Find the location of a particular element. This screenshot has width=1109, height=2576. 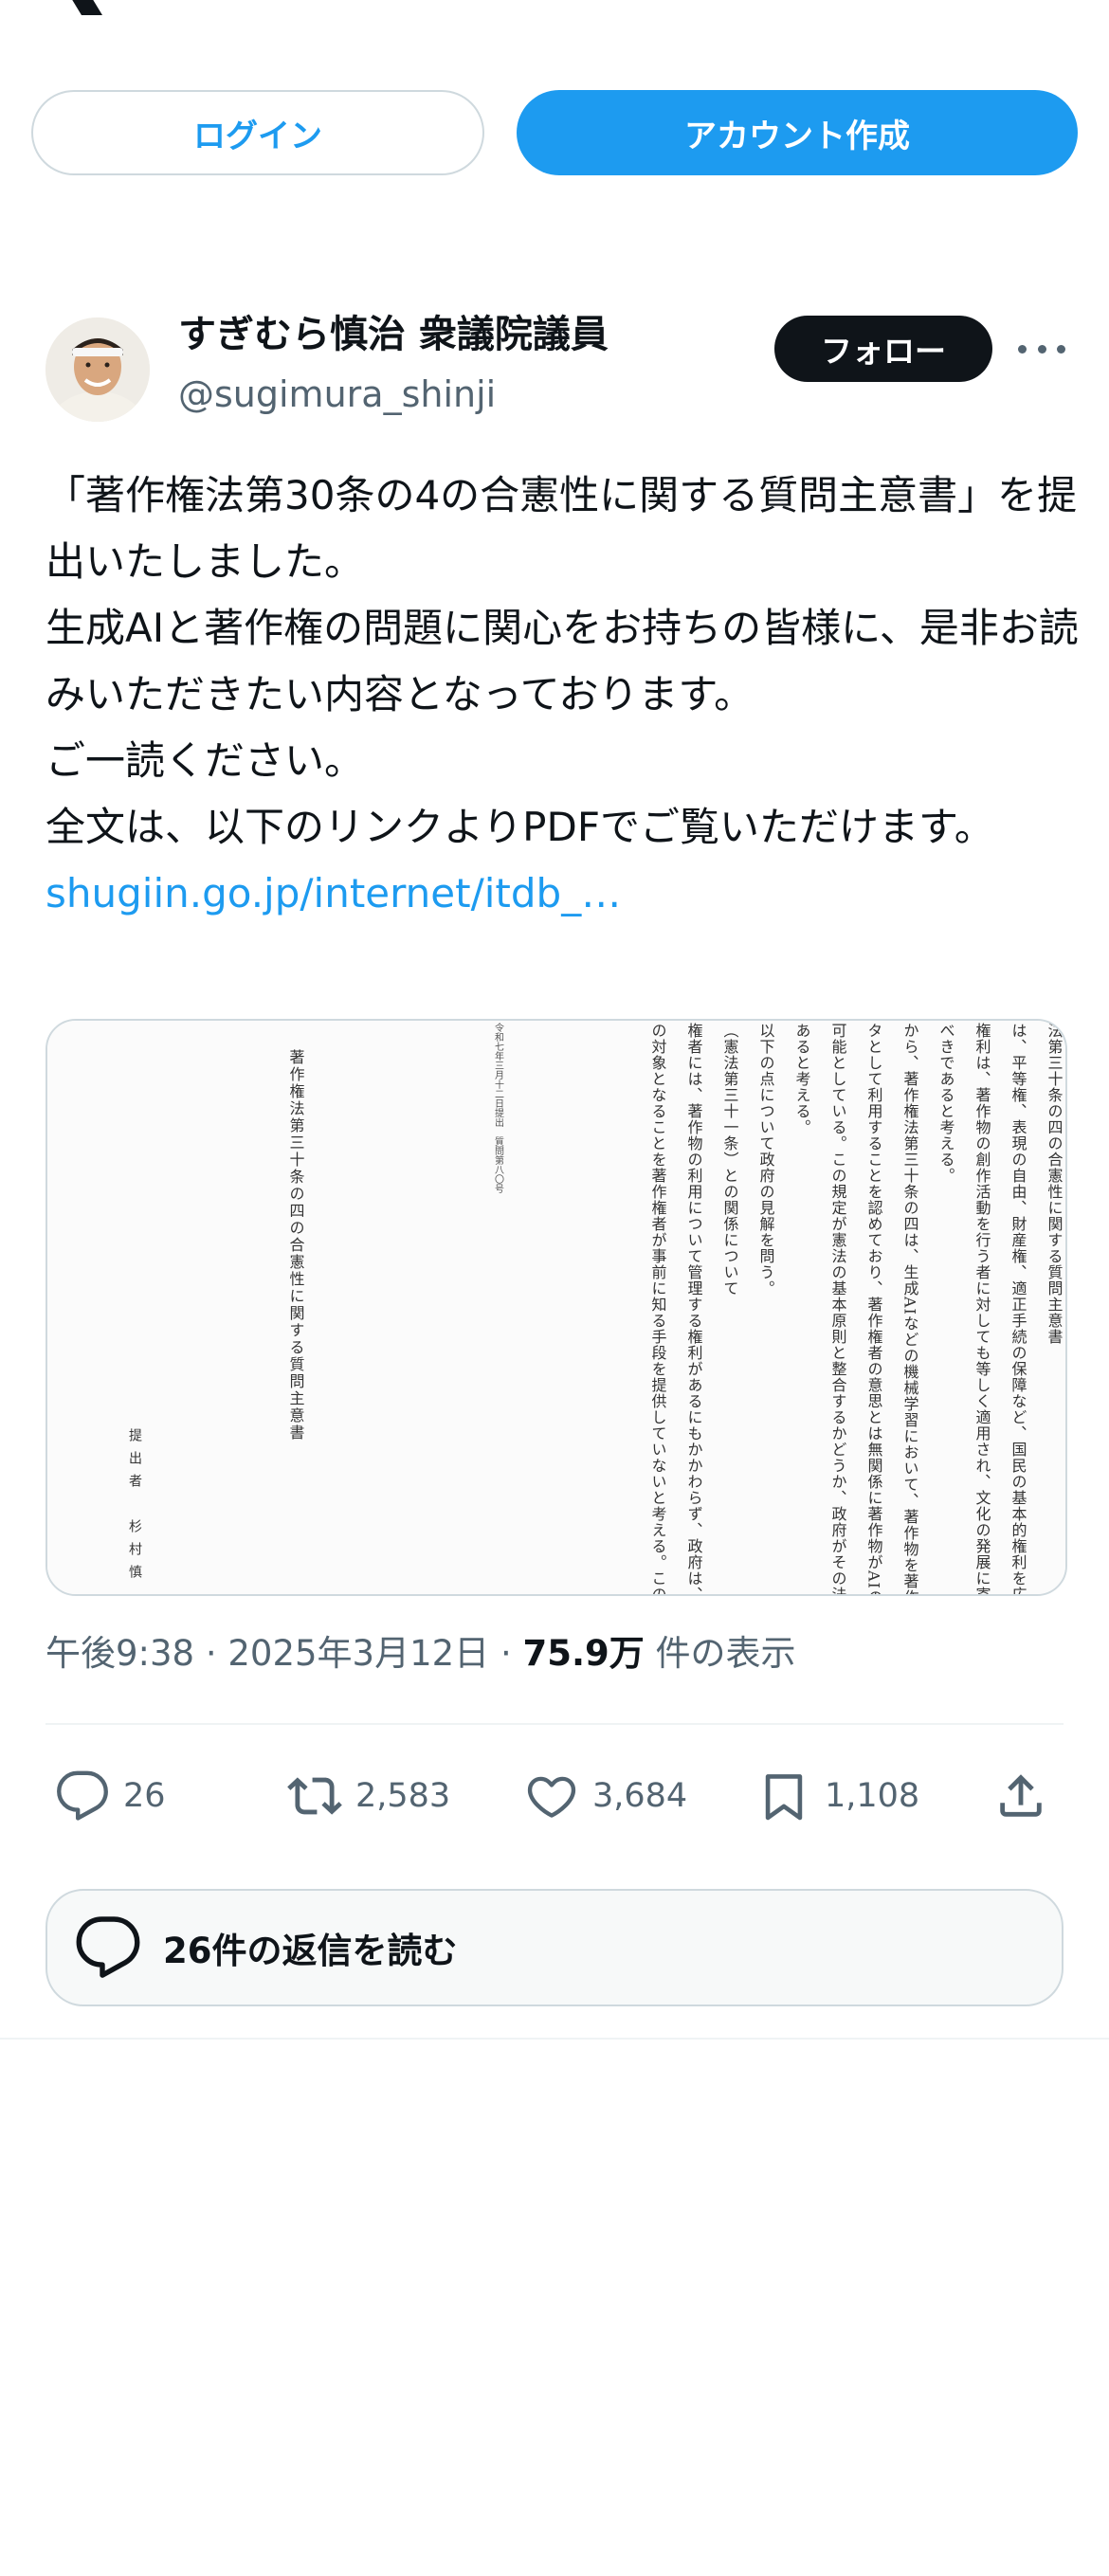

reply-button: 26 is located at coordinates (111, 1796).